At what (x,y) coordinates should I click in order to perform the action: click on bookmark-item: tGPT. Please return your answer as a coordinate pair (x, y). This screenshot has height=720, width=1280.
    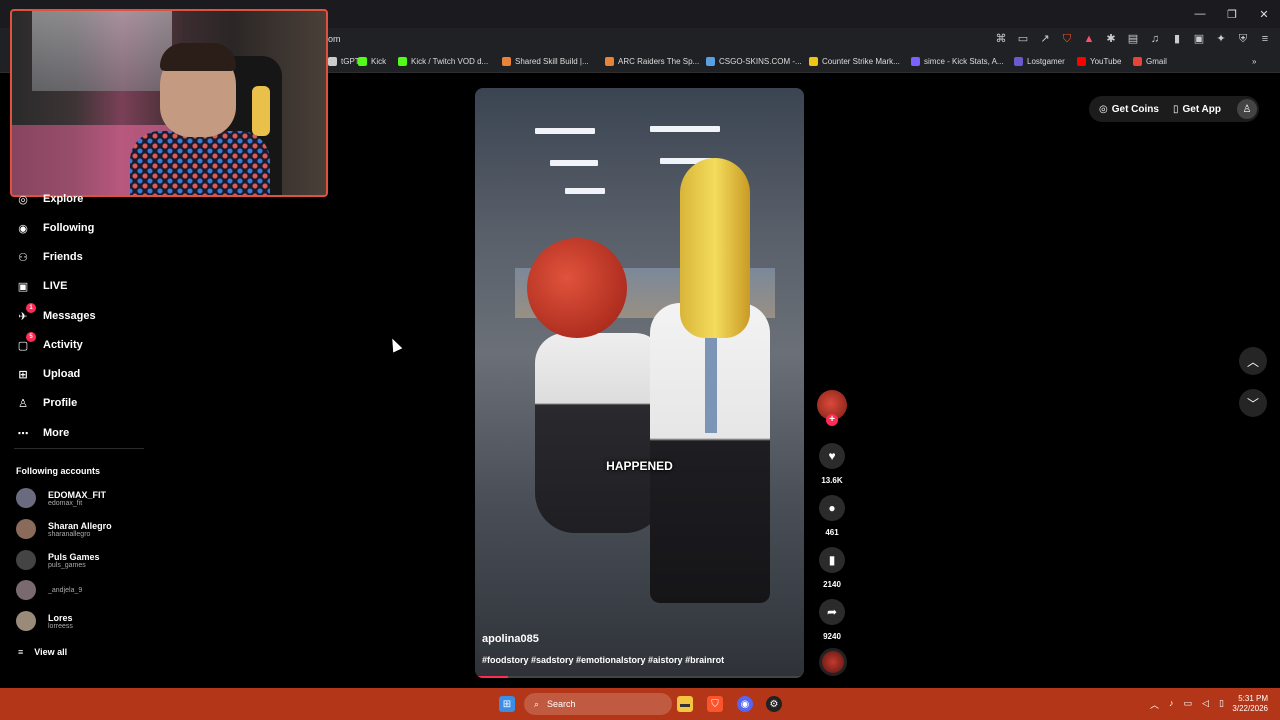
    Looking at the image, I should click on (344, 61).